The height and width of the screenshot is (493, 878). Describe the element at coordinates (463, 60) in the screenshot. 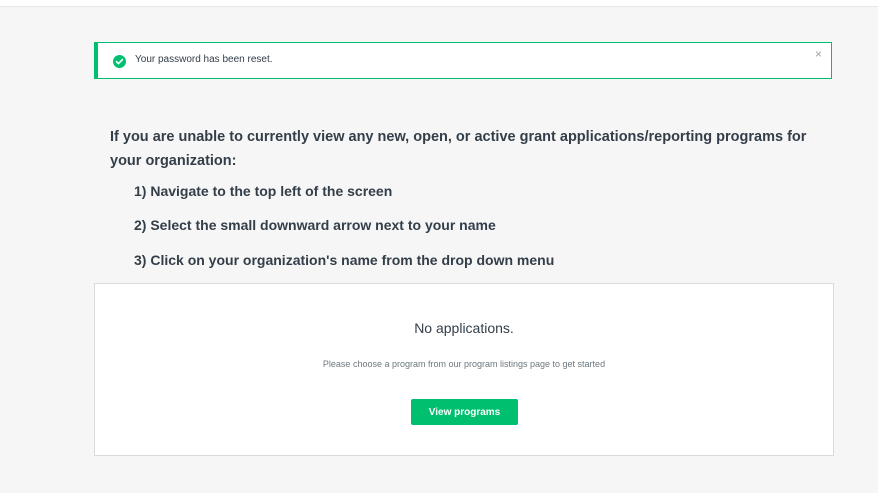

I see `success-alert: Your password has been reset. ×` at that location.